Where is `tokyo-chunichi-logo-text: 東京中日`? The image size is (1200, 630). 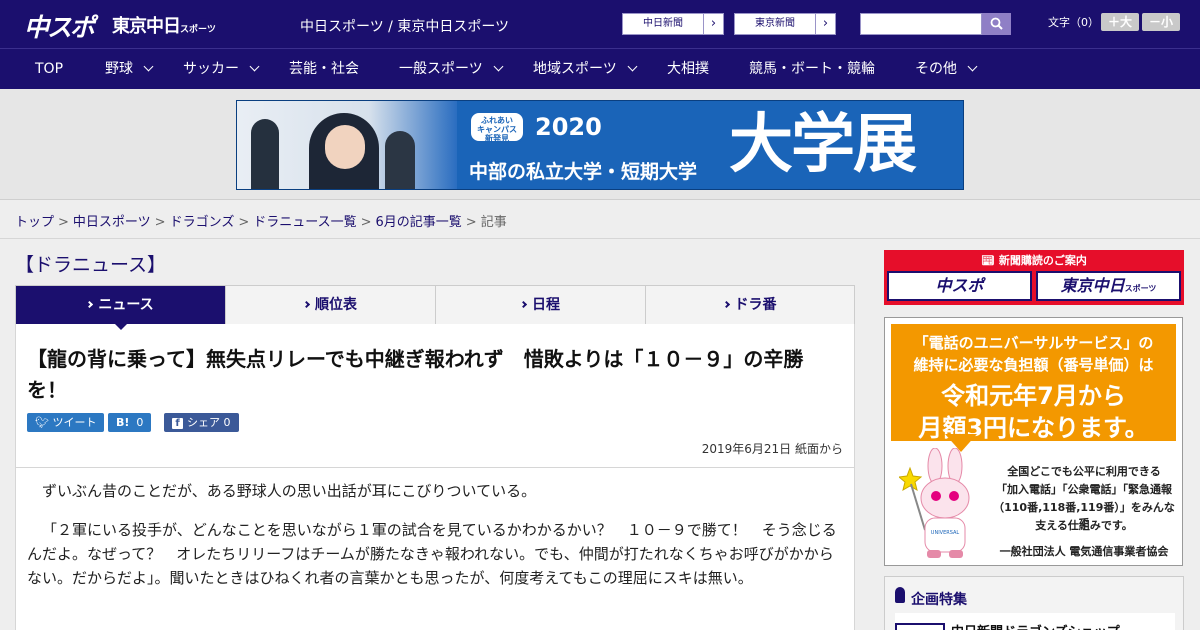
tokyo-chunichi-logo-text: 東京中日 is located at coordinates (146, 26).